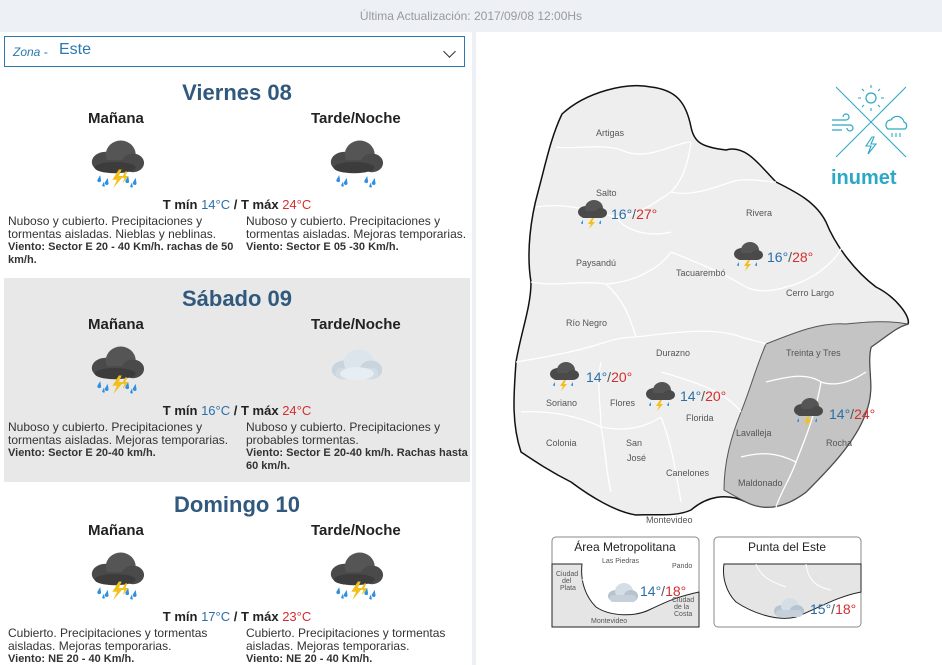 The image size is (942, 665). Describe the element at coordinates (701, 273) in the screenshot. I see `dept-tacuarembo: Tacuarembó` at that location.